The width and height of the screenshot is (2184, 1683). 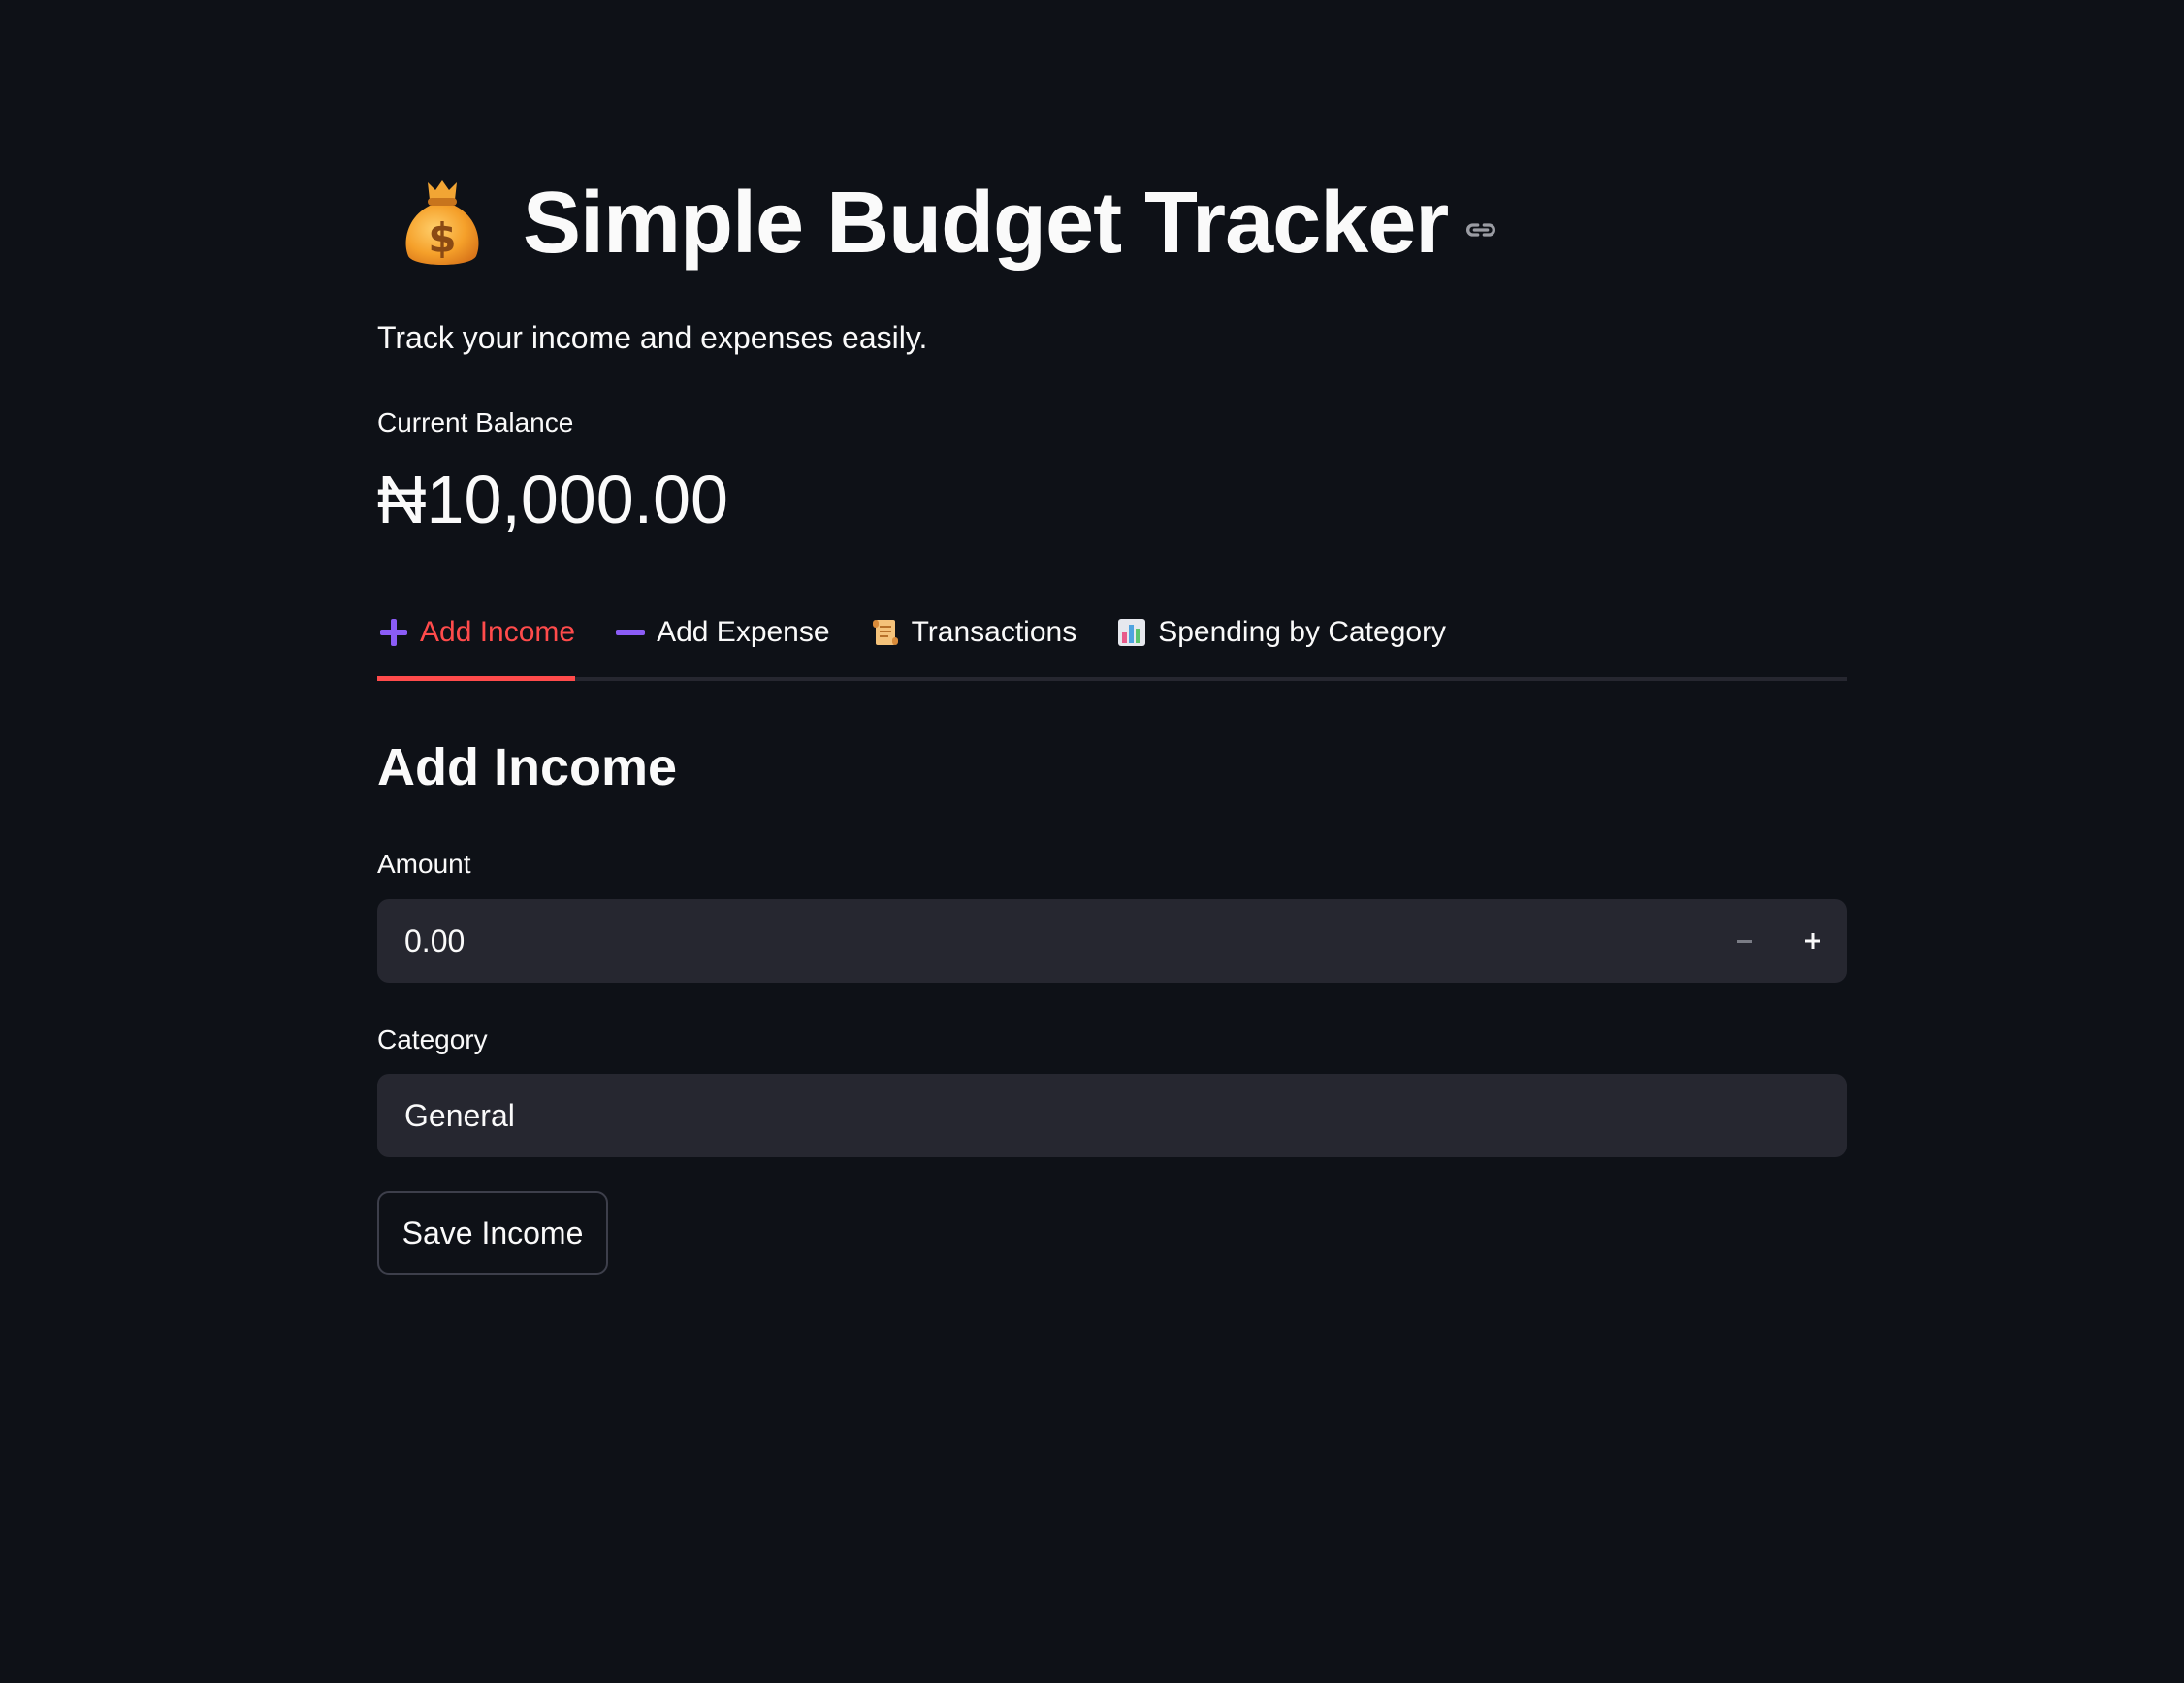 I want to click on tab-transactions: Transactions, so click(x=973, y=632).